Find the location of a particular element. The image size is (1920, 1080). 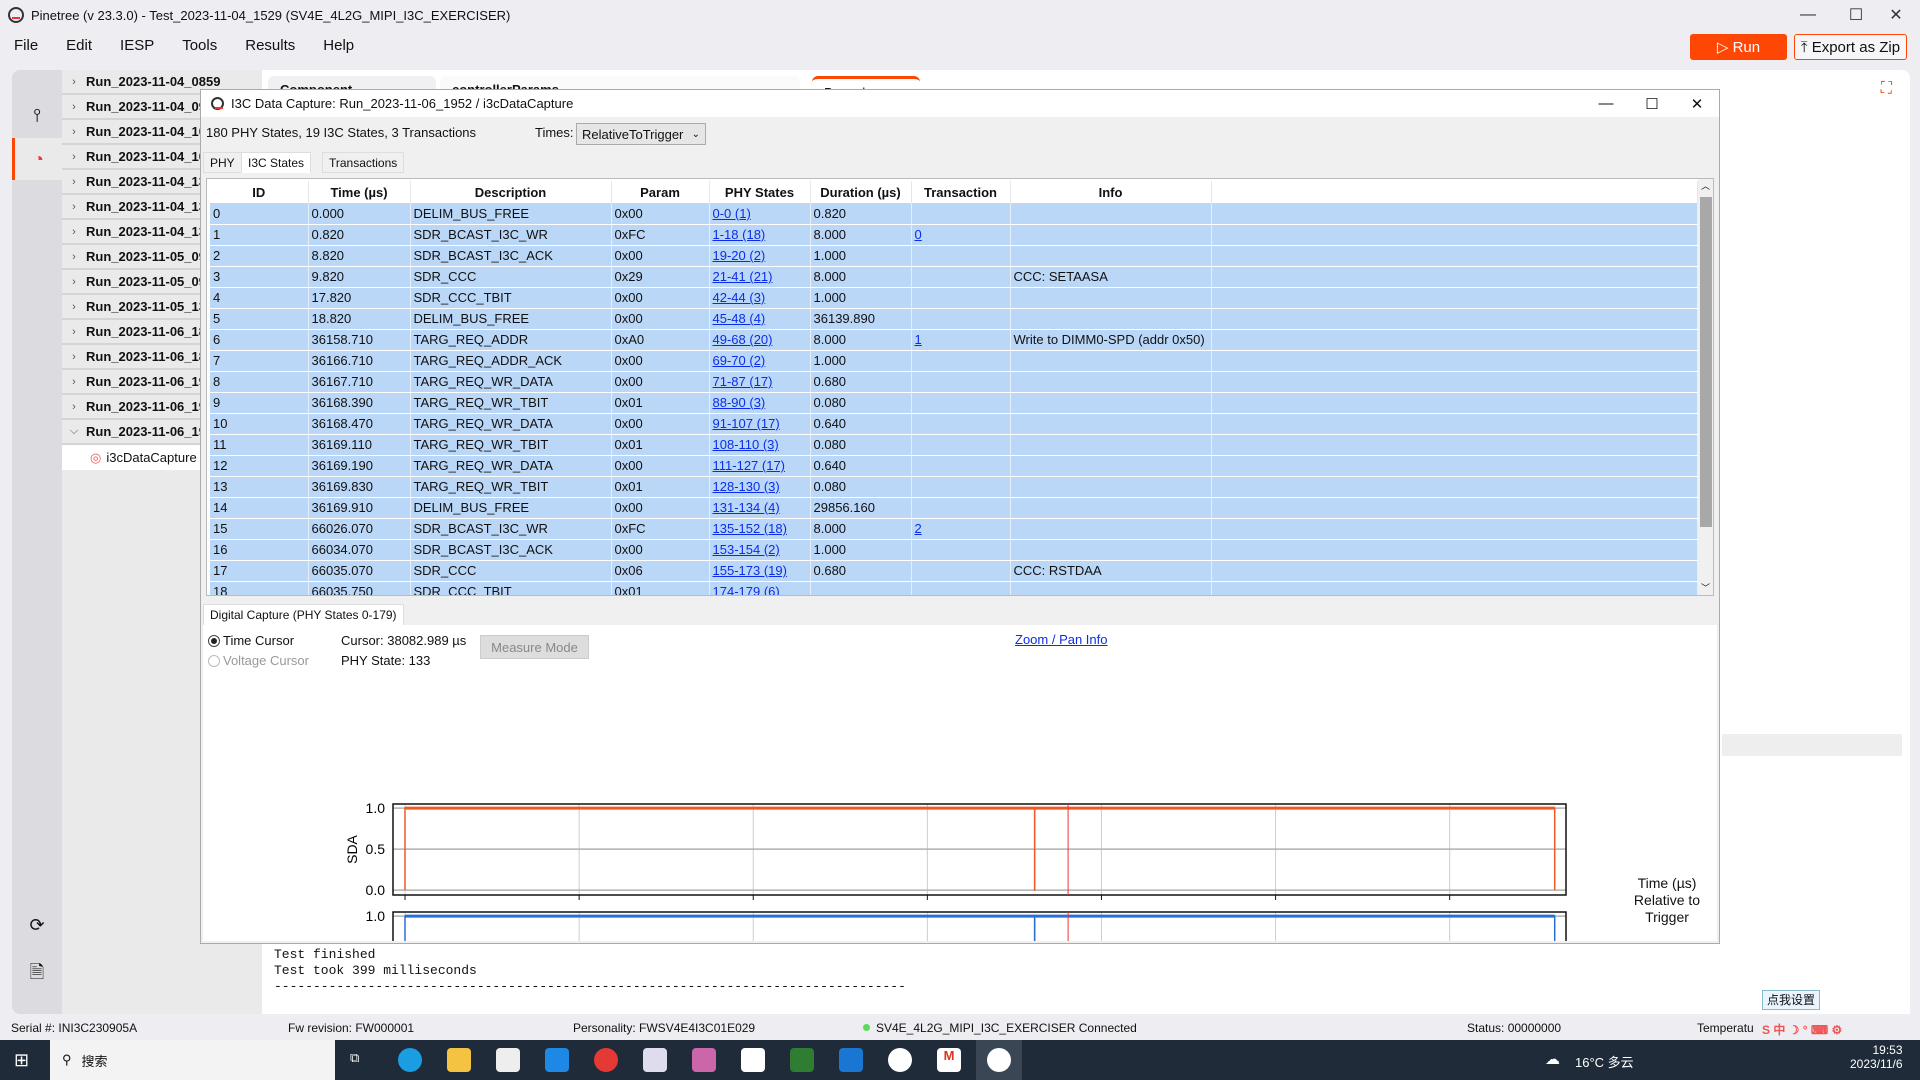

transaction-link: 0 is located at coordinates (918, 234).